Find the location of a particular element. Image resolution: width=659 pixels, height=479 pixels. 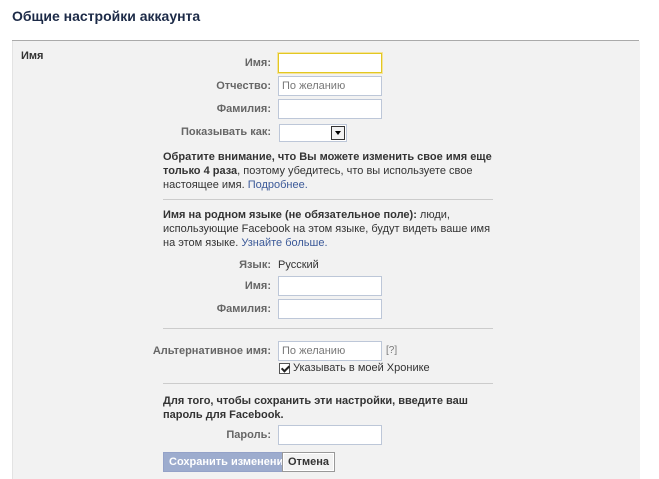

last-name-label: Фамилия: is located at coordinates (243, 109).